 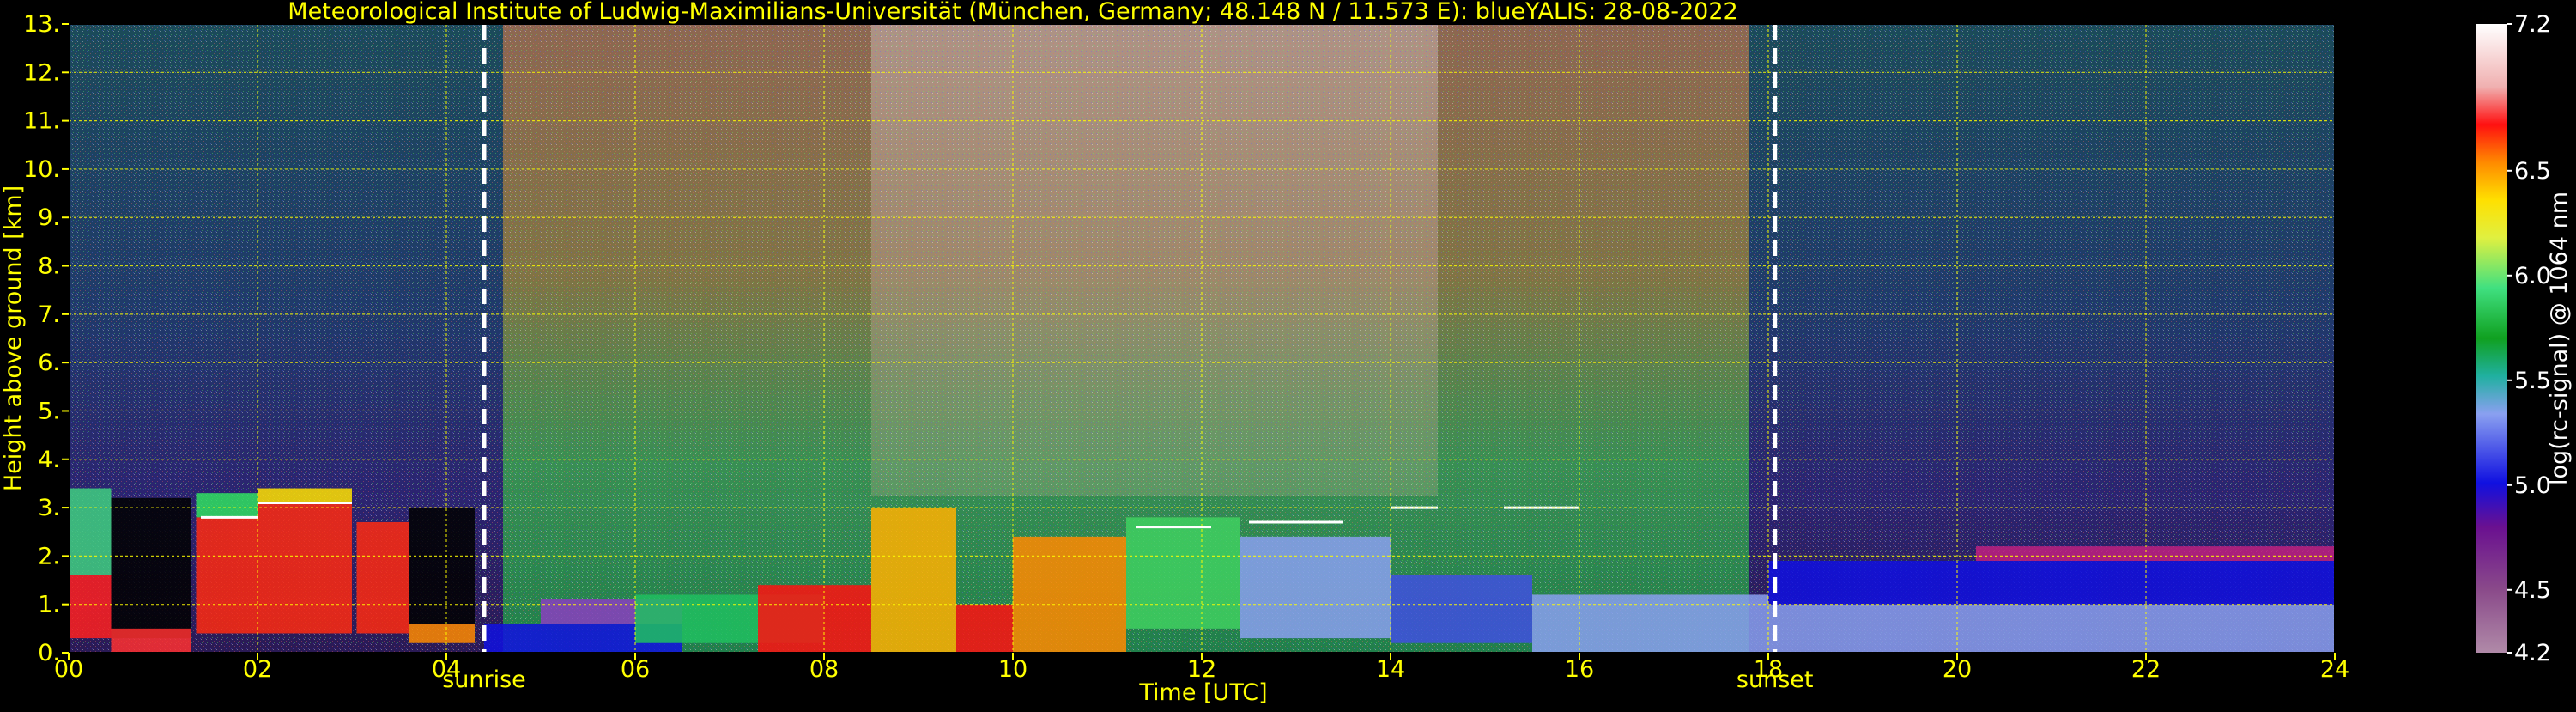 I want to click on colorbar: 4.24.55.05.56.06.57.2, so click(x=2513, y=338).